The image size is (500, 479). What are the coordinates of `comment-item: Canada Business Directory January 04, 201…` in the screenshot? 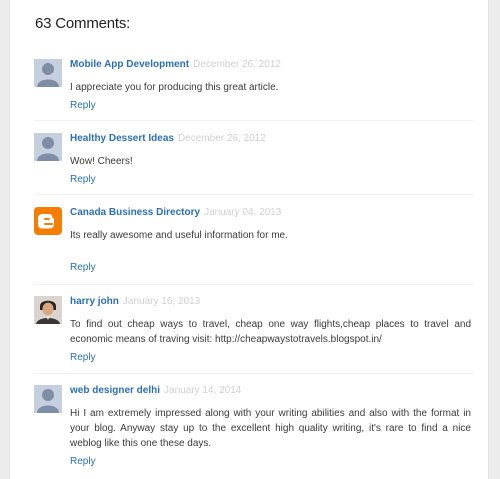 It's located at (254, 240).